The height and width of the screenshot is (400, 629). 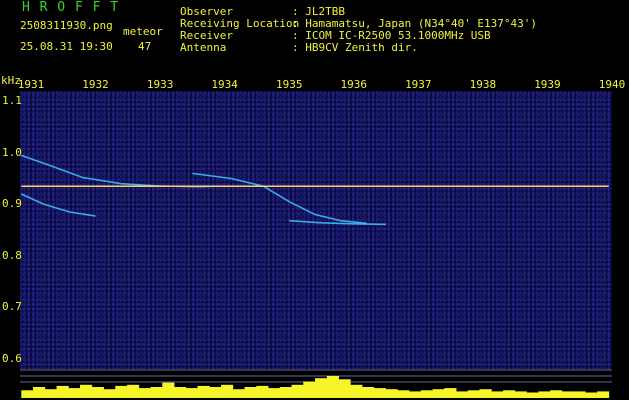 I want to click on x-tick-label: 1932, so click(x=95, y=84).